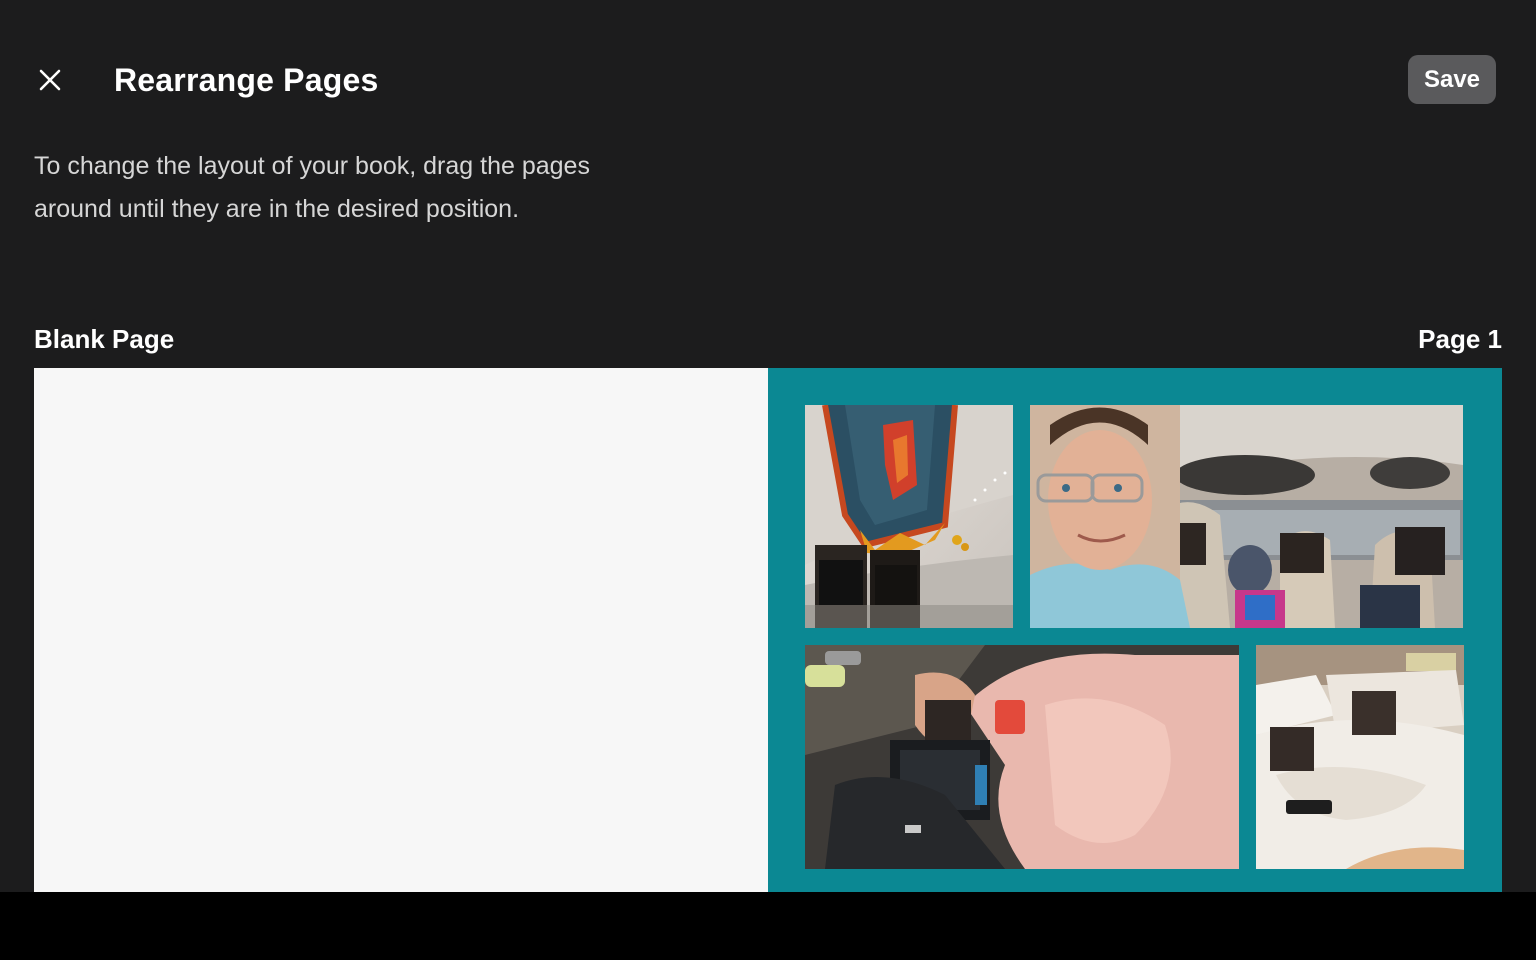  What do you see at coordinates (1246, 516) in the screenshot?
I see `photo-car-selfie` at bounding box center [1246, 516].